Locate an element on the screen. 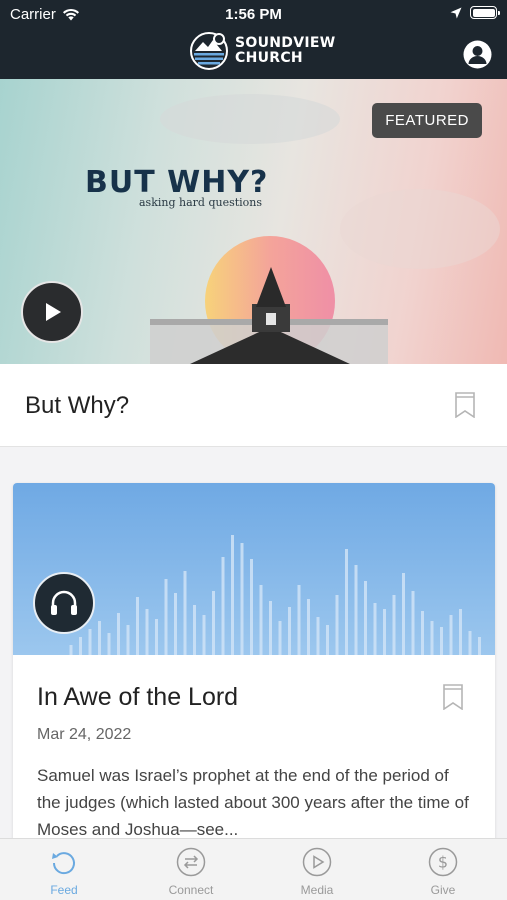  card-title: In Awe of the Lord is located at coordinates (138, 697).